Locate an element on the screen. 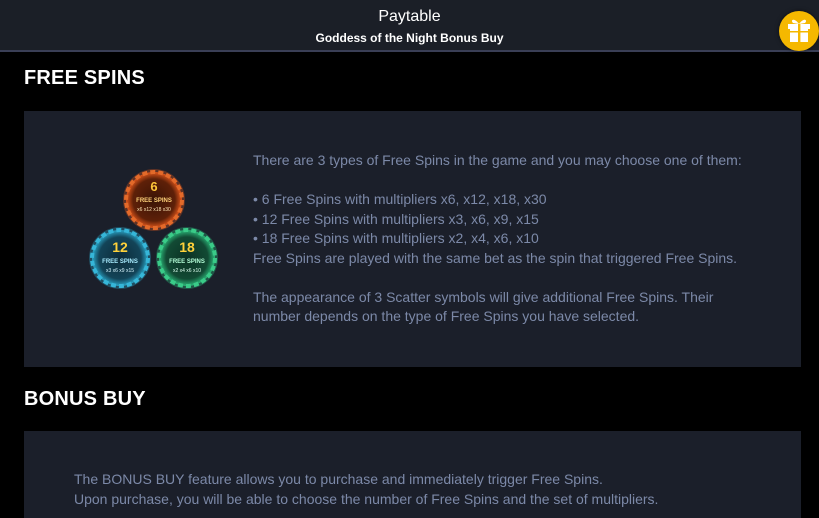  chip-12-free-spins: 12 FREE SPINS x3 x6 x9 x15 is located at coordinates (120, 258).